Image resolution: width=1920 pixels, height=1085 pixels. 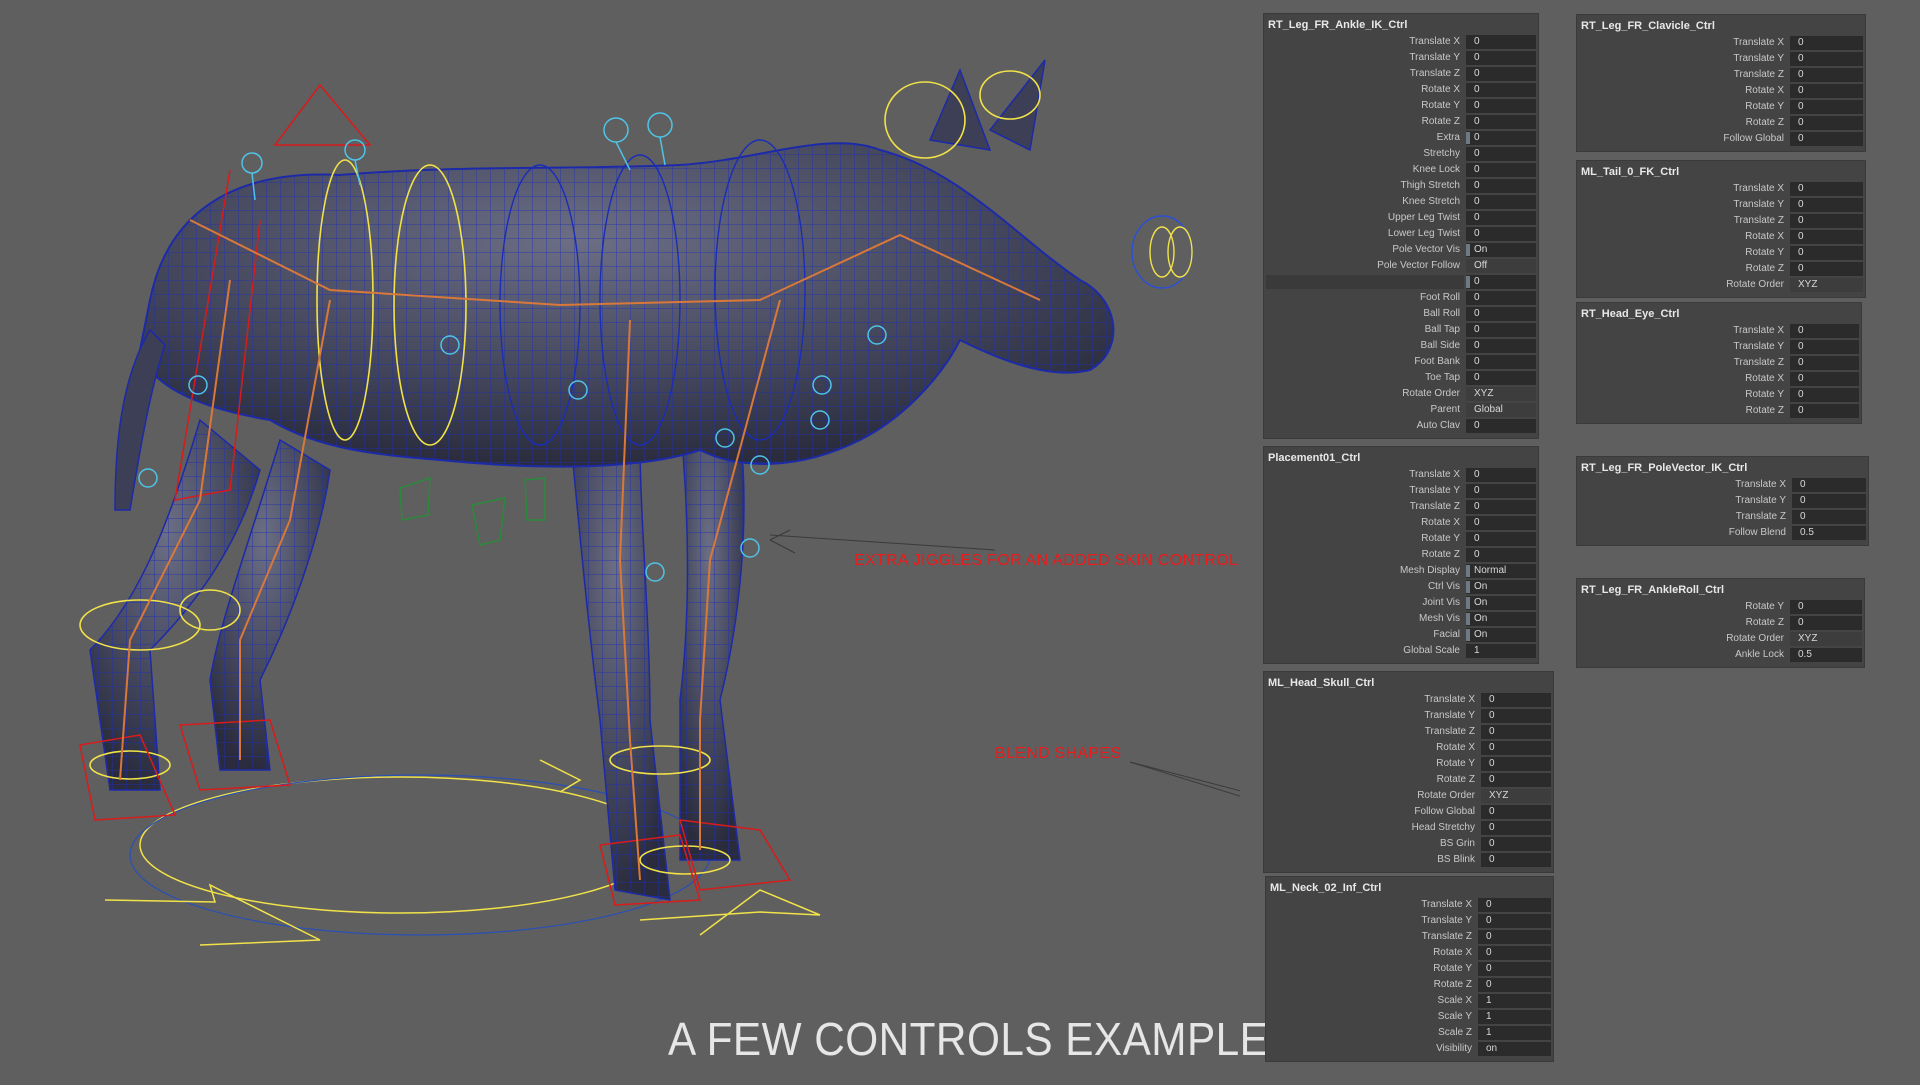 I want to click on channel-row: Ball Tap 0, so click(x=1401, y=330).